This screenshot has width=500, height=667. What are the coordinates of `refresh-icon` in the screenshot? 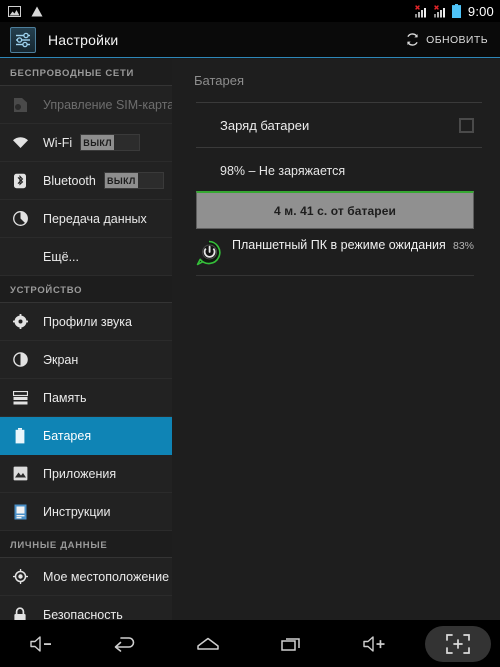 It's located at (412, 39).